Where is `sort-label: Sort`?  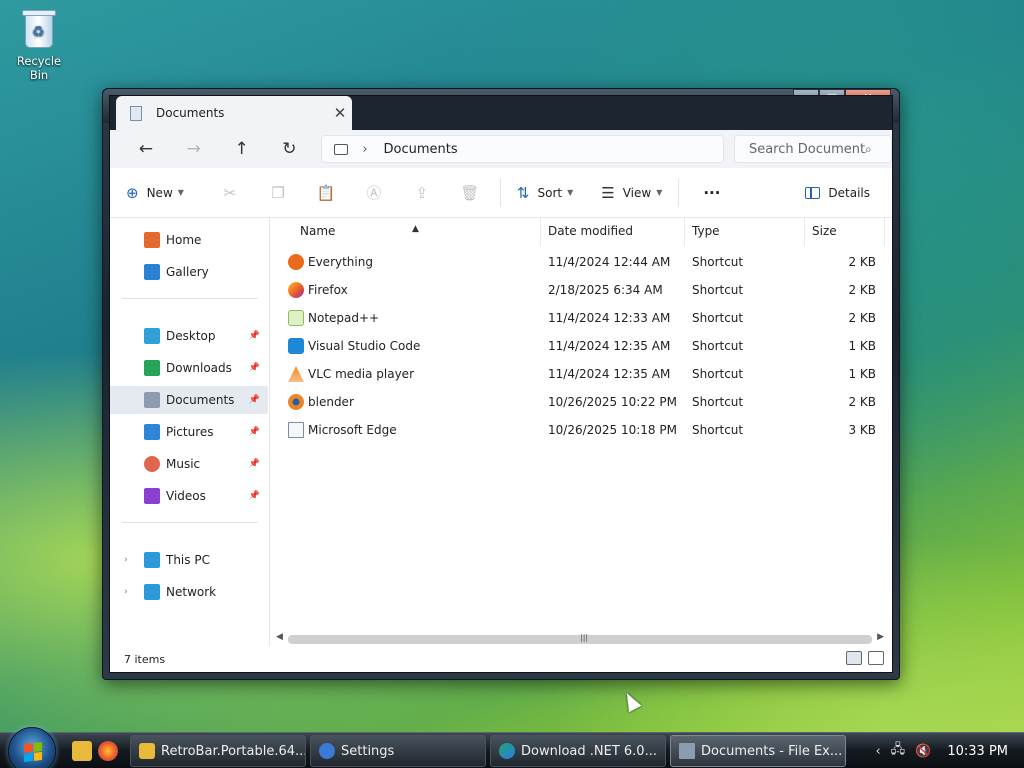 sort-label: Sort is located at coordinates (550, 192).